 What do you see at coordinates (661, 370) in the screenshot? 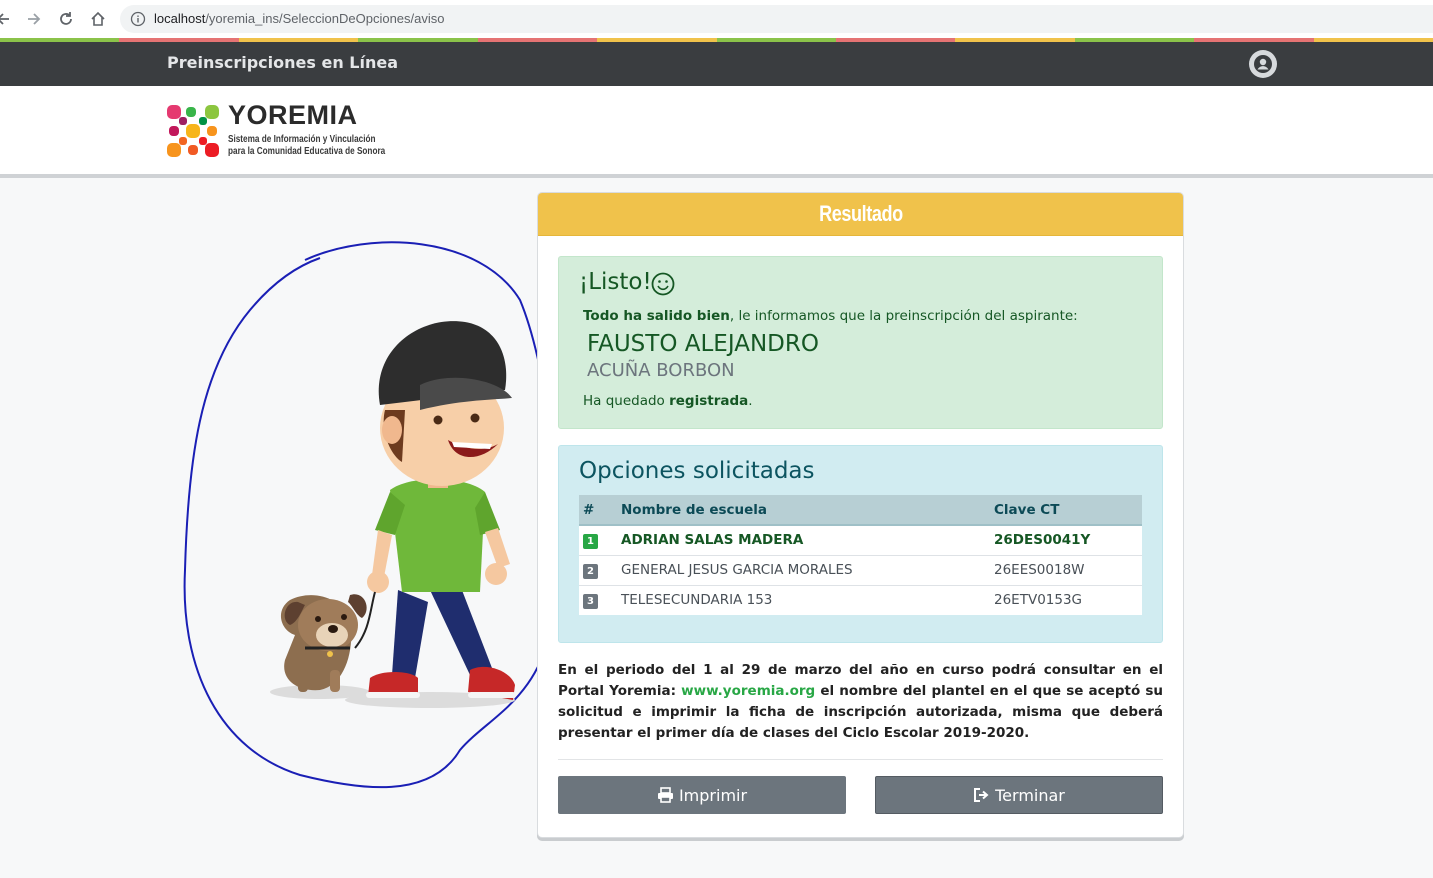
I see `applicant-last-name: ACUÑA BORBON` at bounding box center [661, 370].